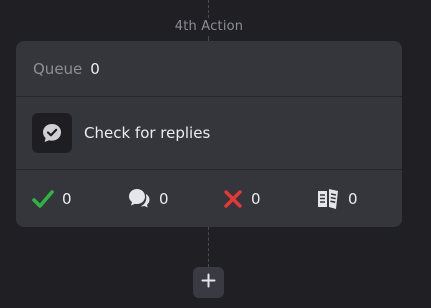 Image resolution: width=431 pixels, height=308 pixels. I want to click on plus-icon, so click(208, 282).